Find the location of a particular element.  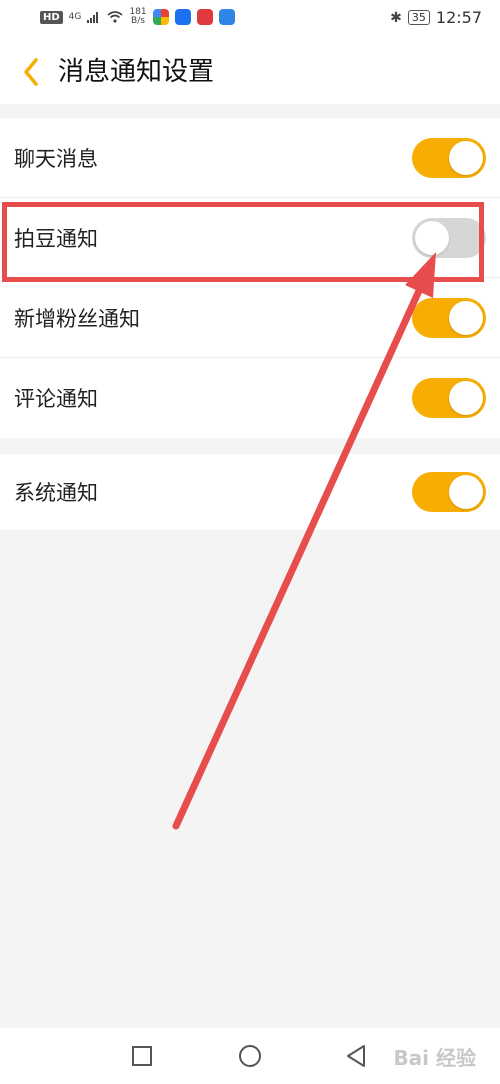

setting-row-system: 系统通知 is located at coordinates (250, 492).